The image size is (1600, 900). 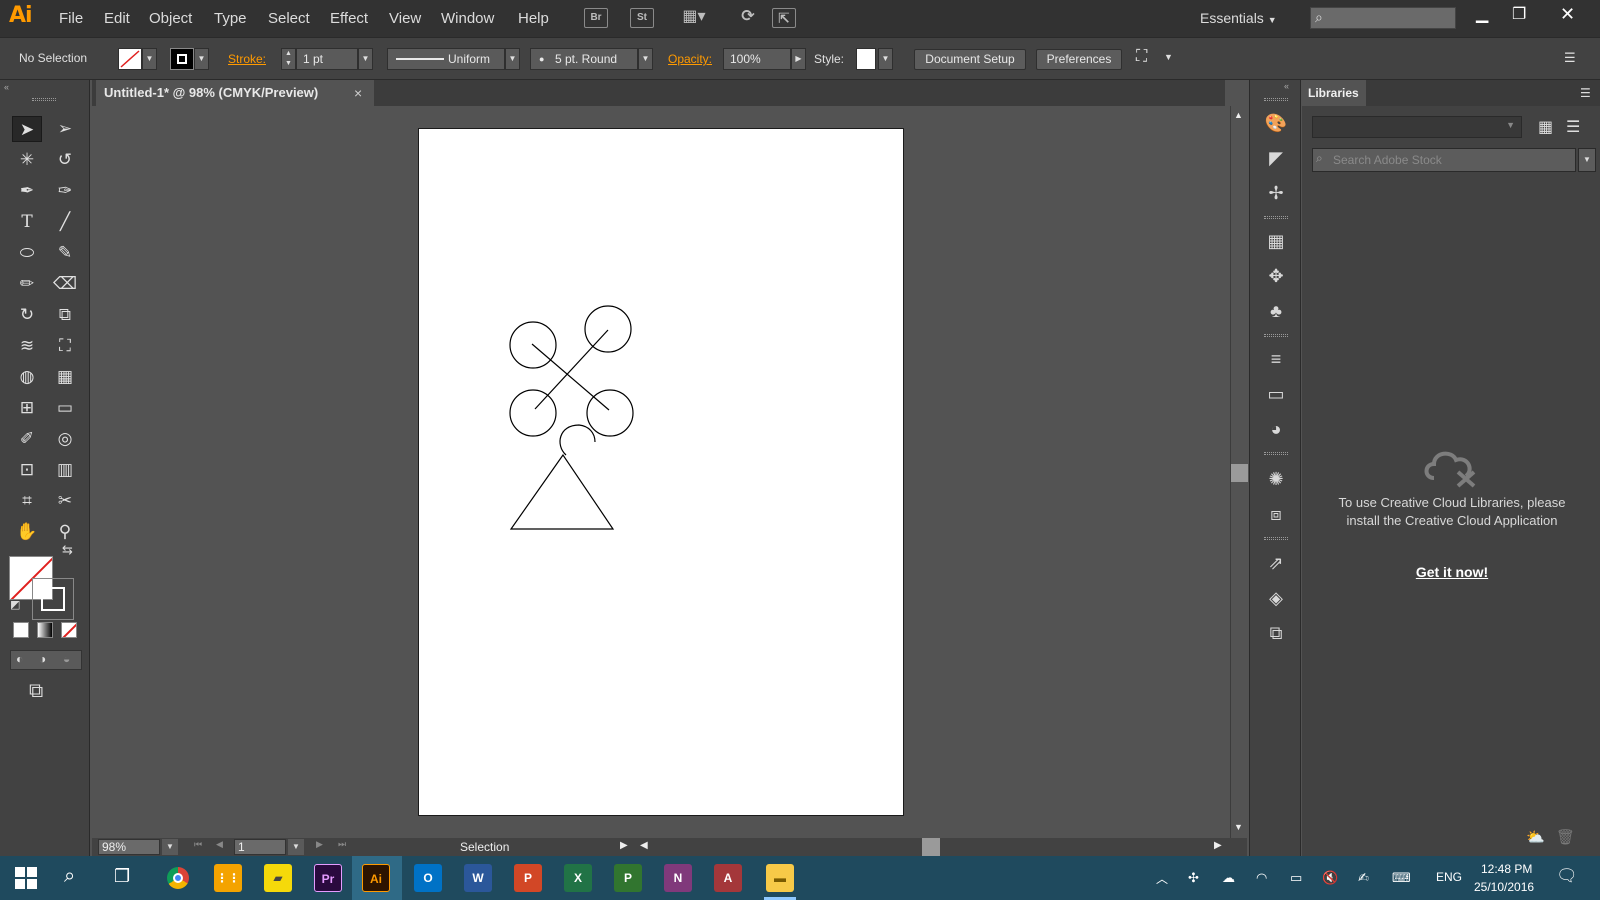 I want to click on document-tab: Untitled-1* @ 98% (CMYK/Preview), so click(x=235, y=93).